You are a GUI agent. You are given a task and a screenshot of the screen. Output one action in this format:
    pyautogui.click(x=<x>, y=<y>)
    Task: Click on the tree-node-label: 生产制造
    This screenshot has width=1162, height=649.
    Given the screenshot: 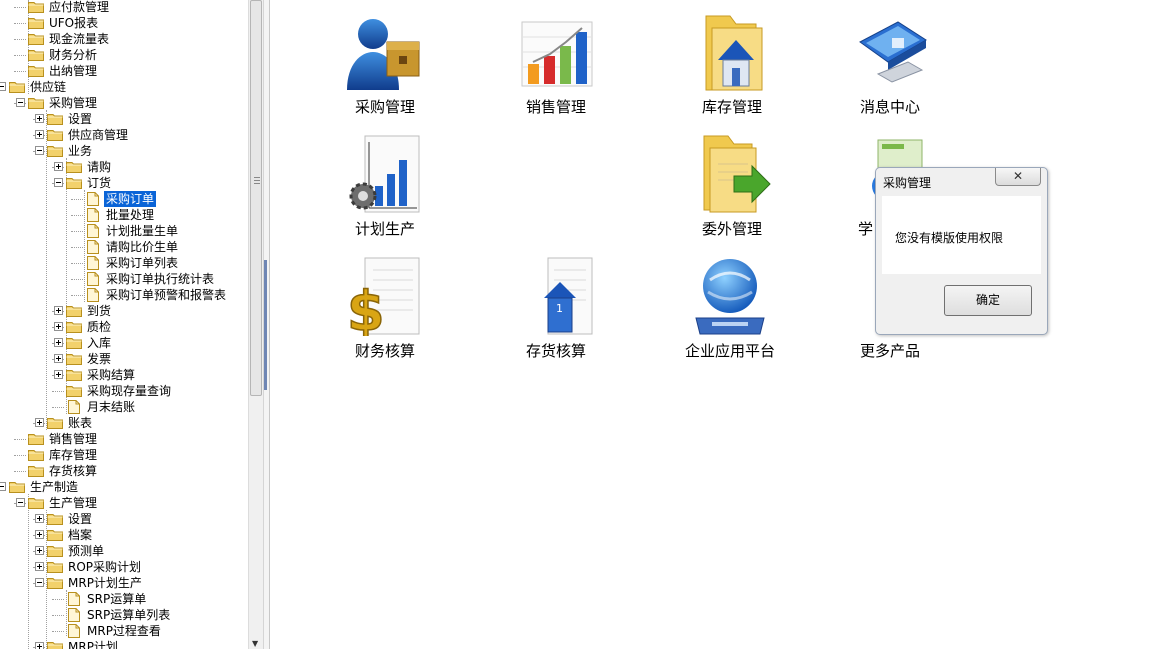 What is the action you would take?
    pyautogui.click(x=54, y=487)
    